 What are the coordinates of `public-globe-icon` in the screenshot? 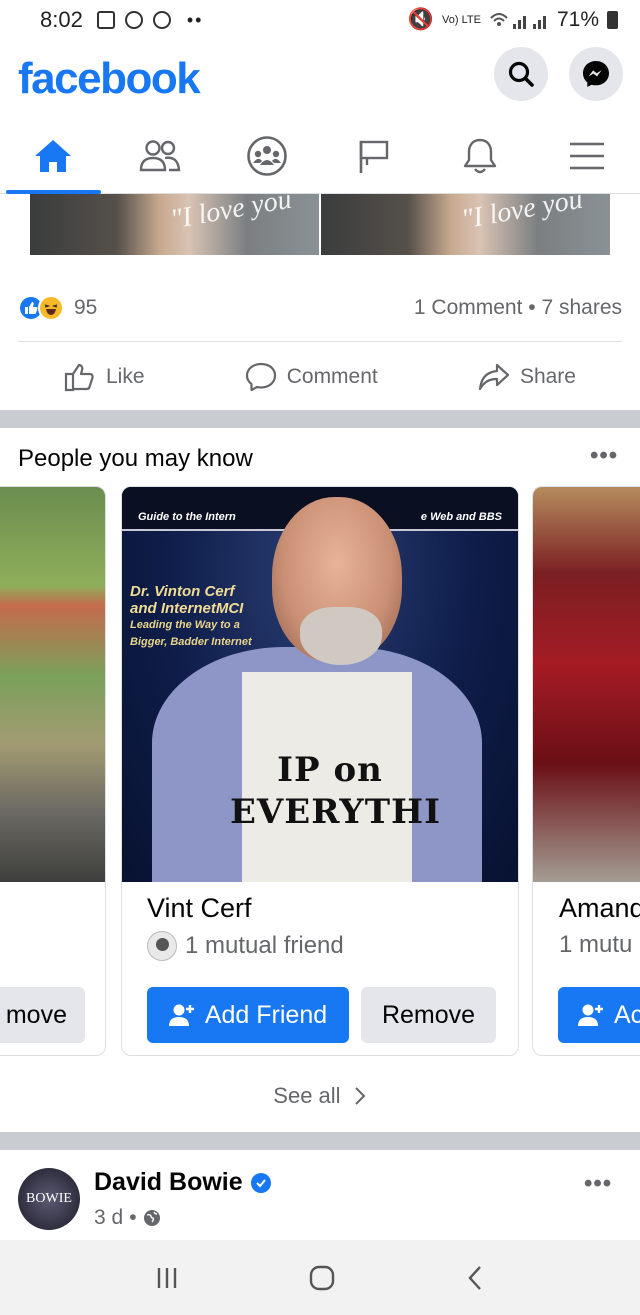 It's located at (151, 1218).